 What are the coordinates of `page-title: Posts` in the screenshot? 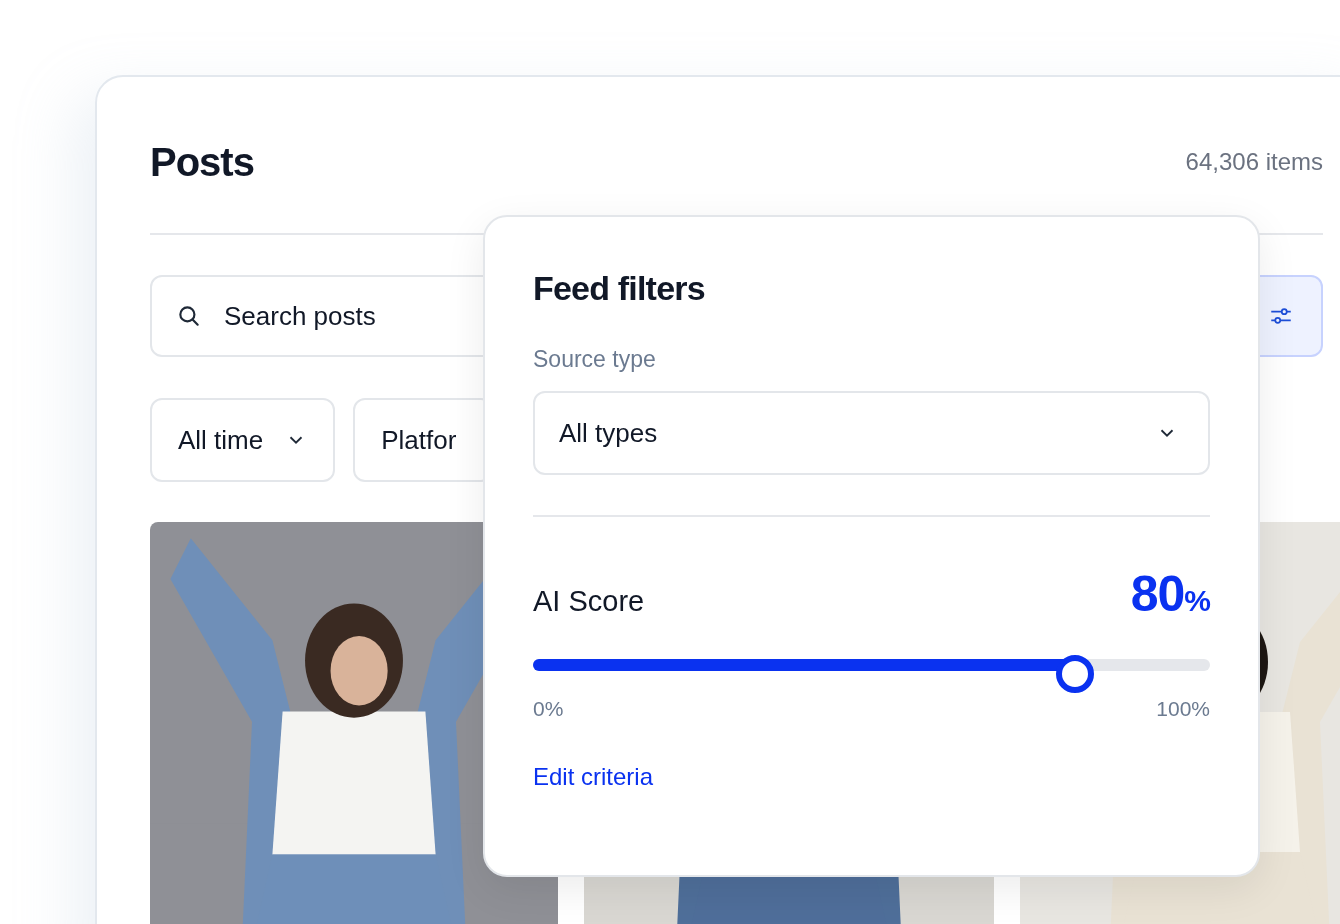 It's located at (202, 162).